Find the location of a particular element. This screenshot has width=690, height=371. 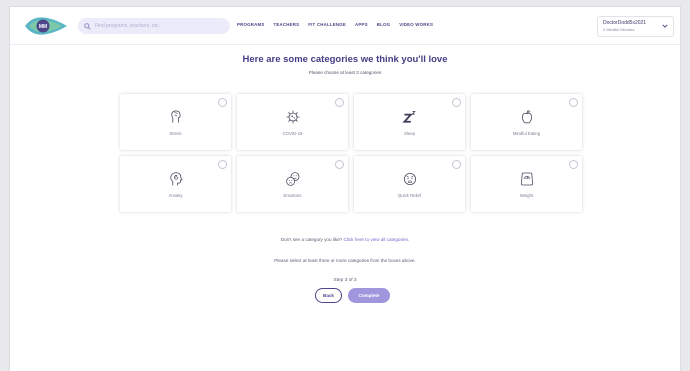

category-card-quick-relief: Quick Relief is located at coordinates (409, 184).